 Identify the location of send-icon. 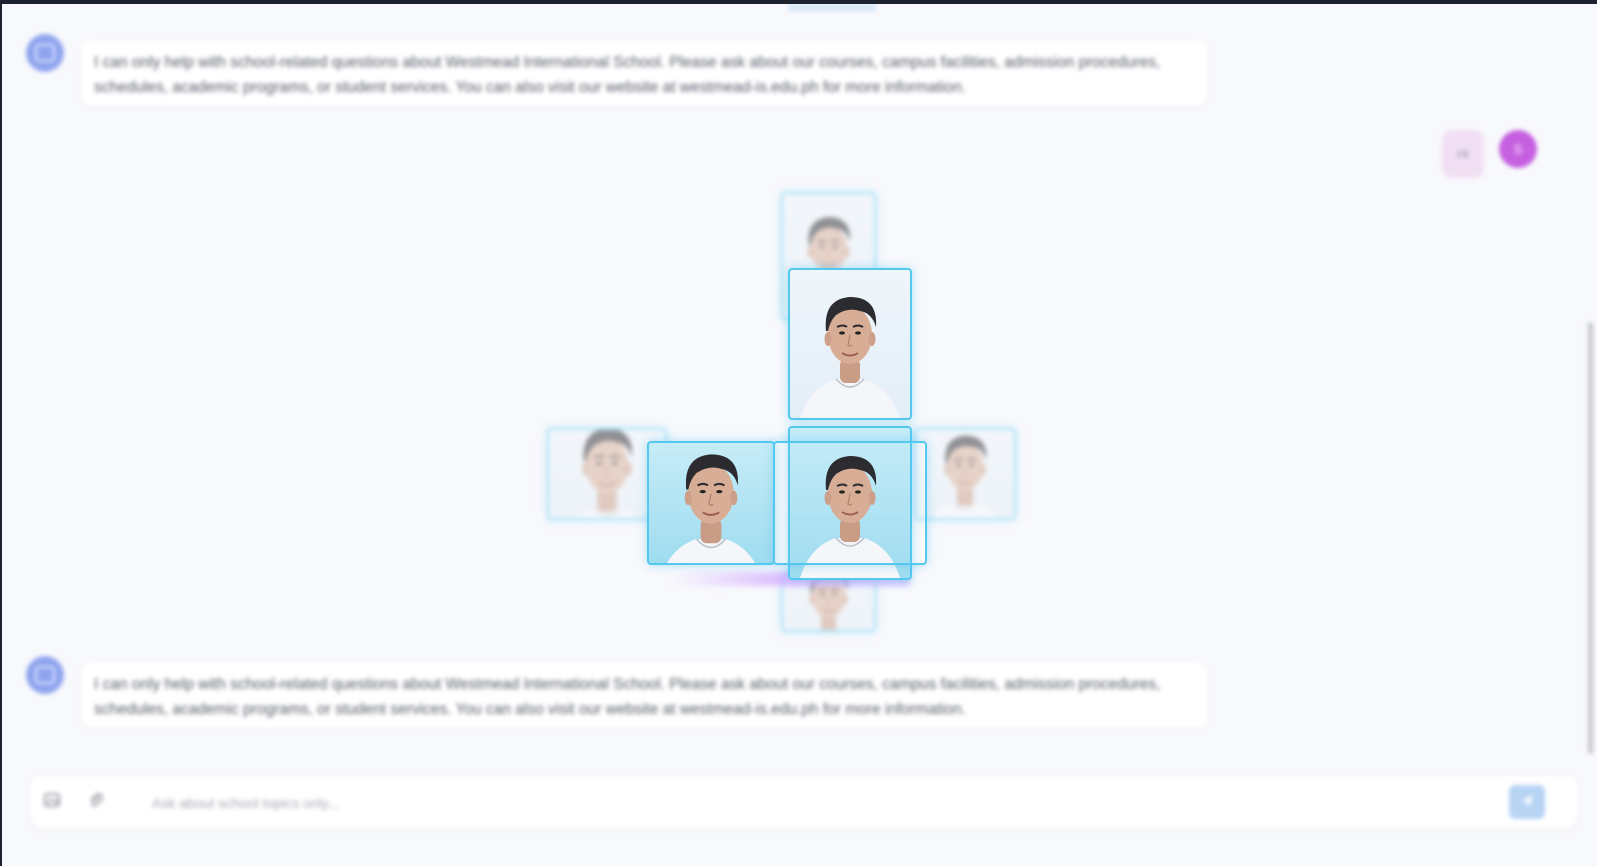
(1527, 802).